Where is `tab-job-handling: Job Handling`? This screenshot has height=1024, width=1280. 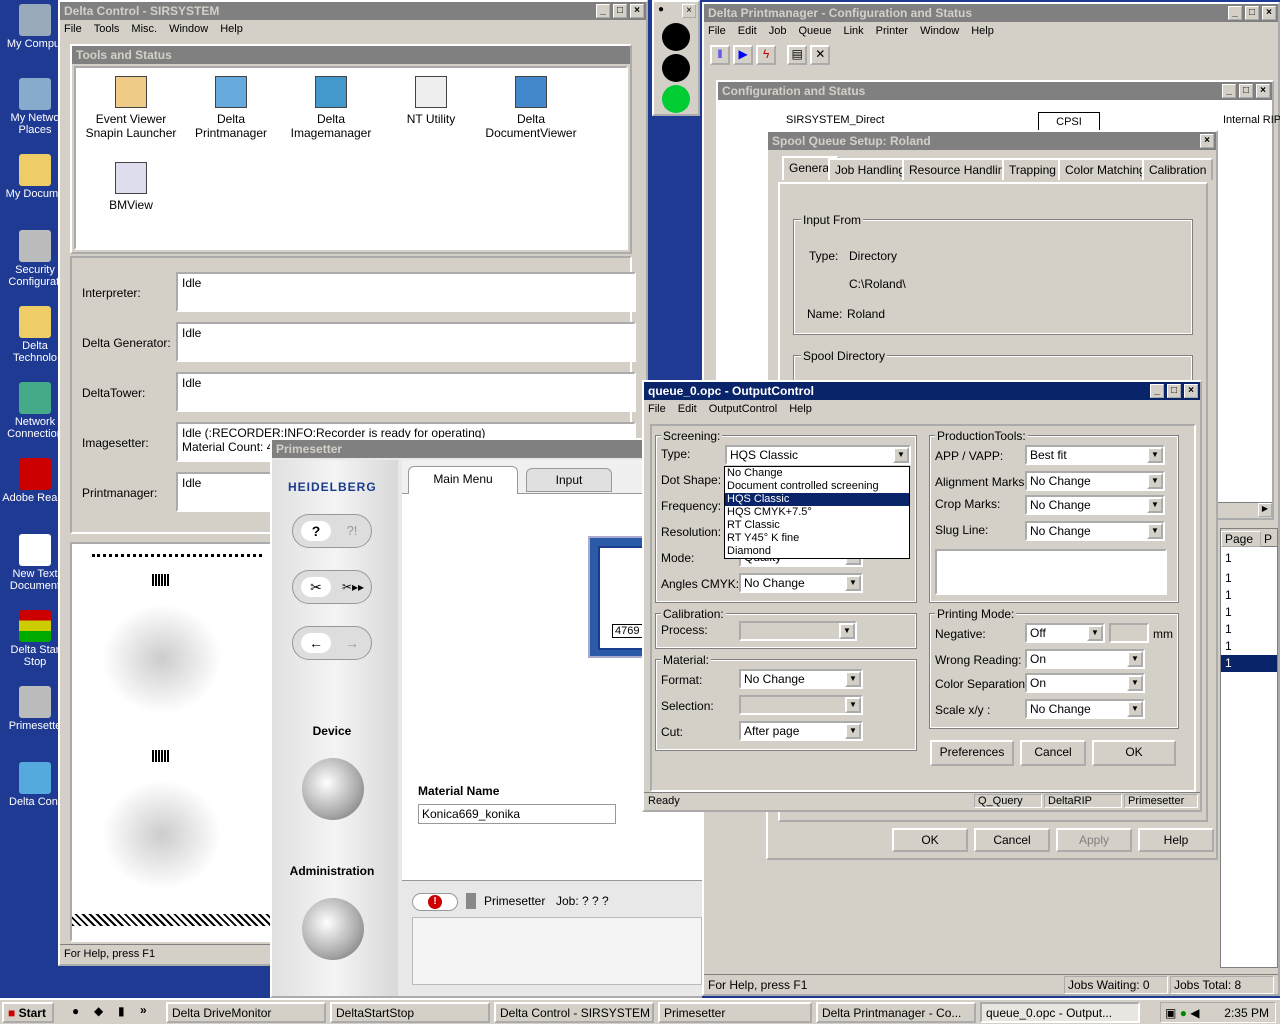
tab-job-handling: Job Handling is located at coordinates (870, 169).